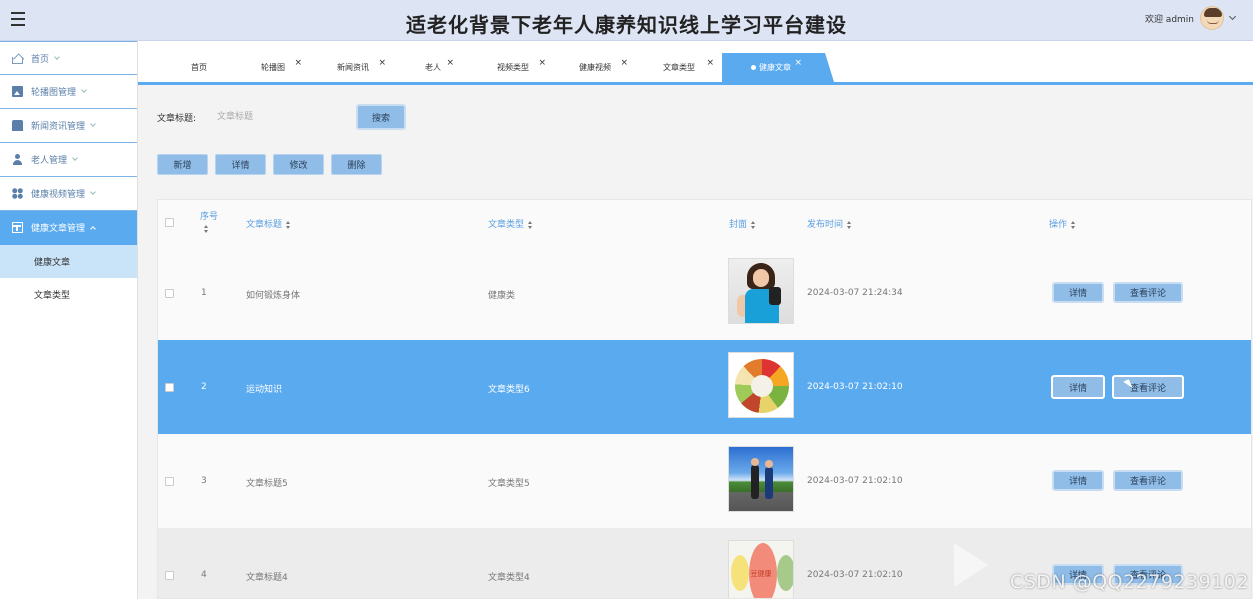 Image resolution: width=1253 pixels, height=599 pixels. I want to click on sidebar-item-carousel: 轮播图管理, so click(68, 92).